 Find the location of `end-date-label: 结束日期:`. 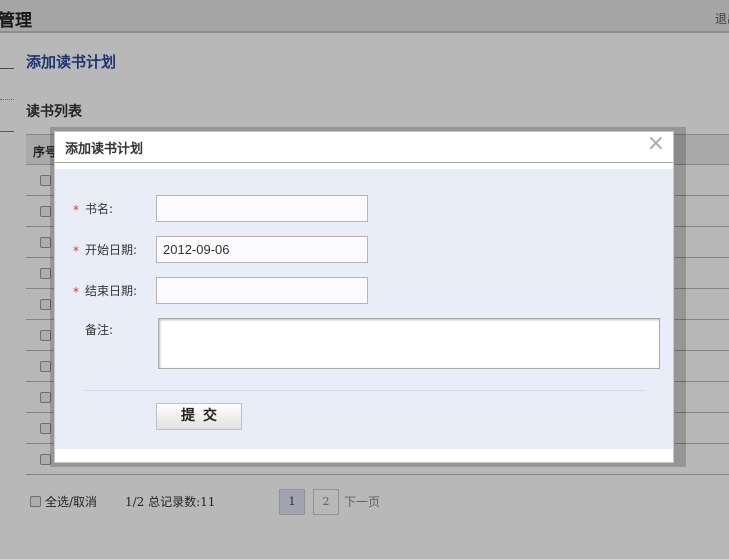

end-date-label: 结束日期: is located at coordinates (111, 291).